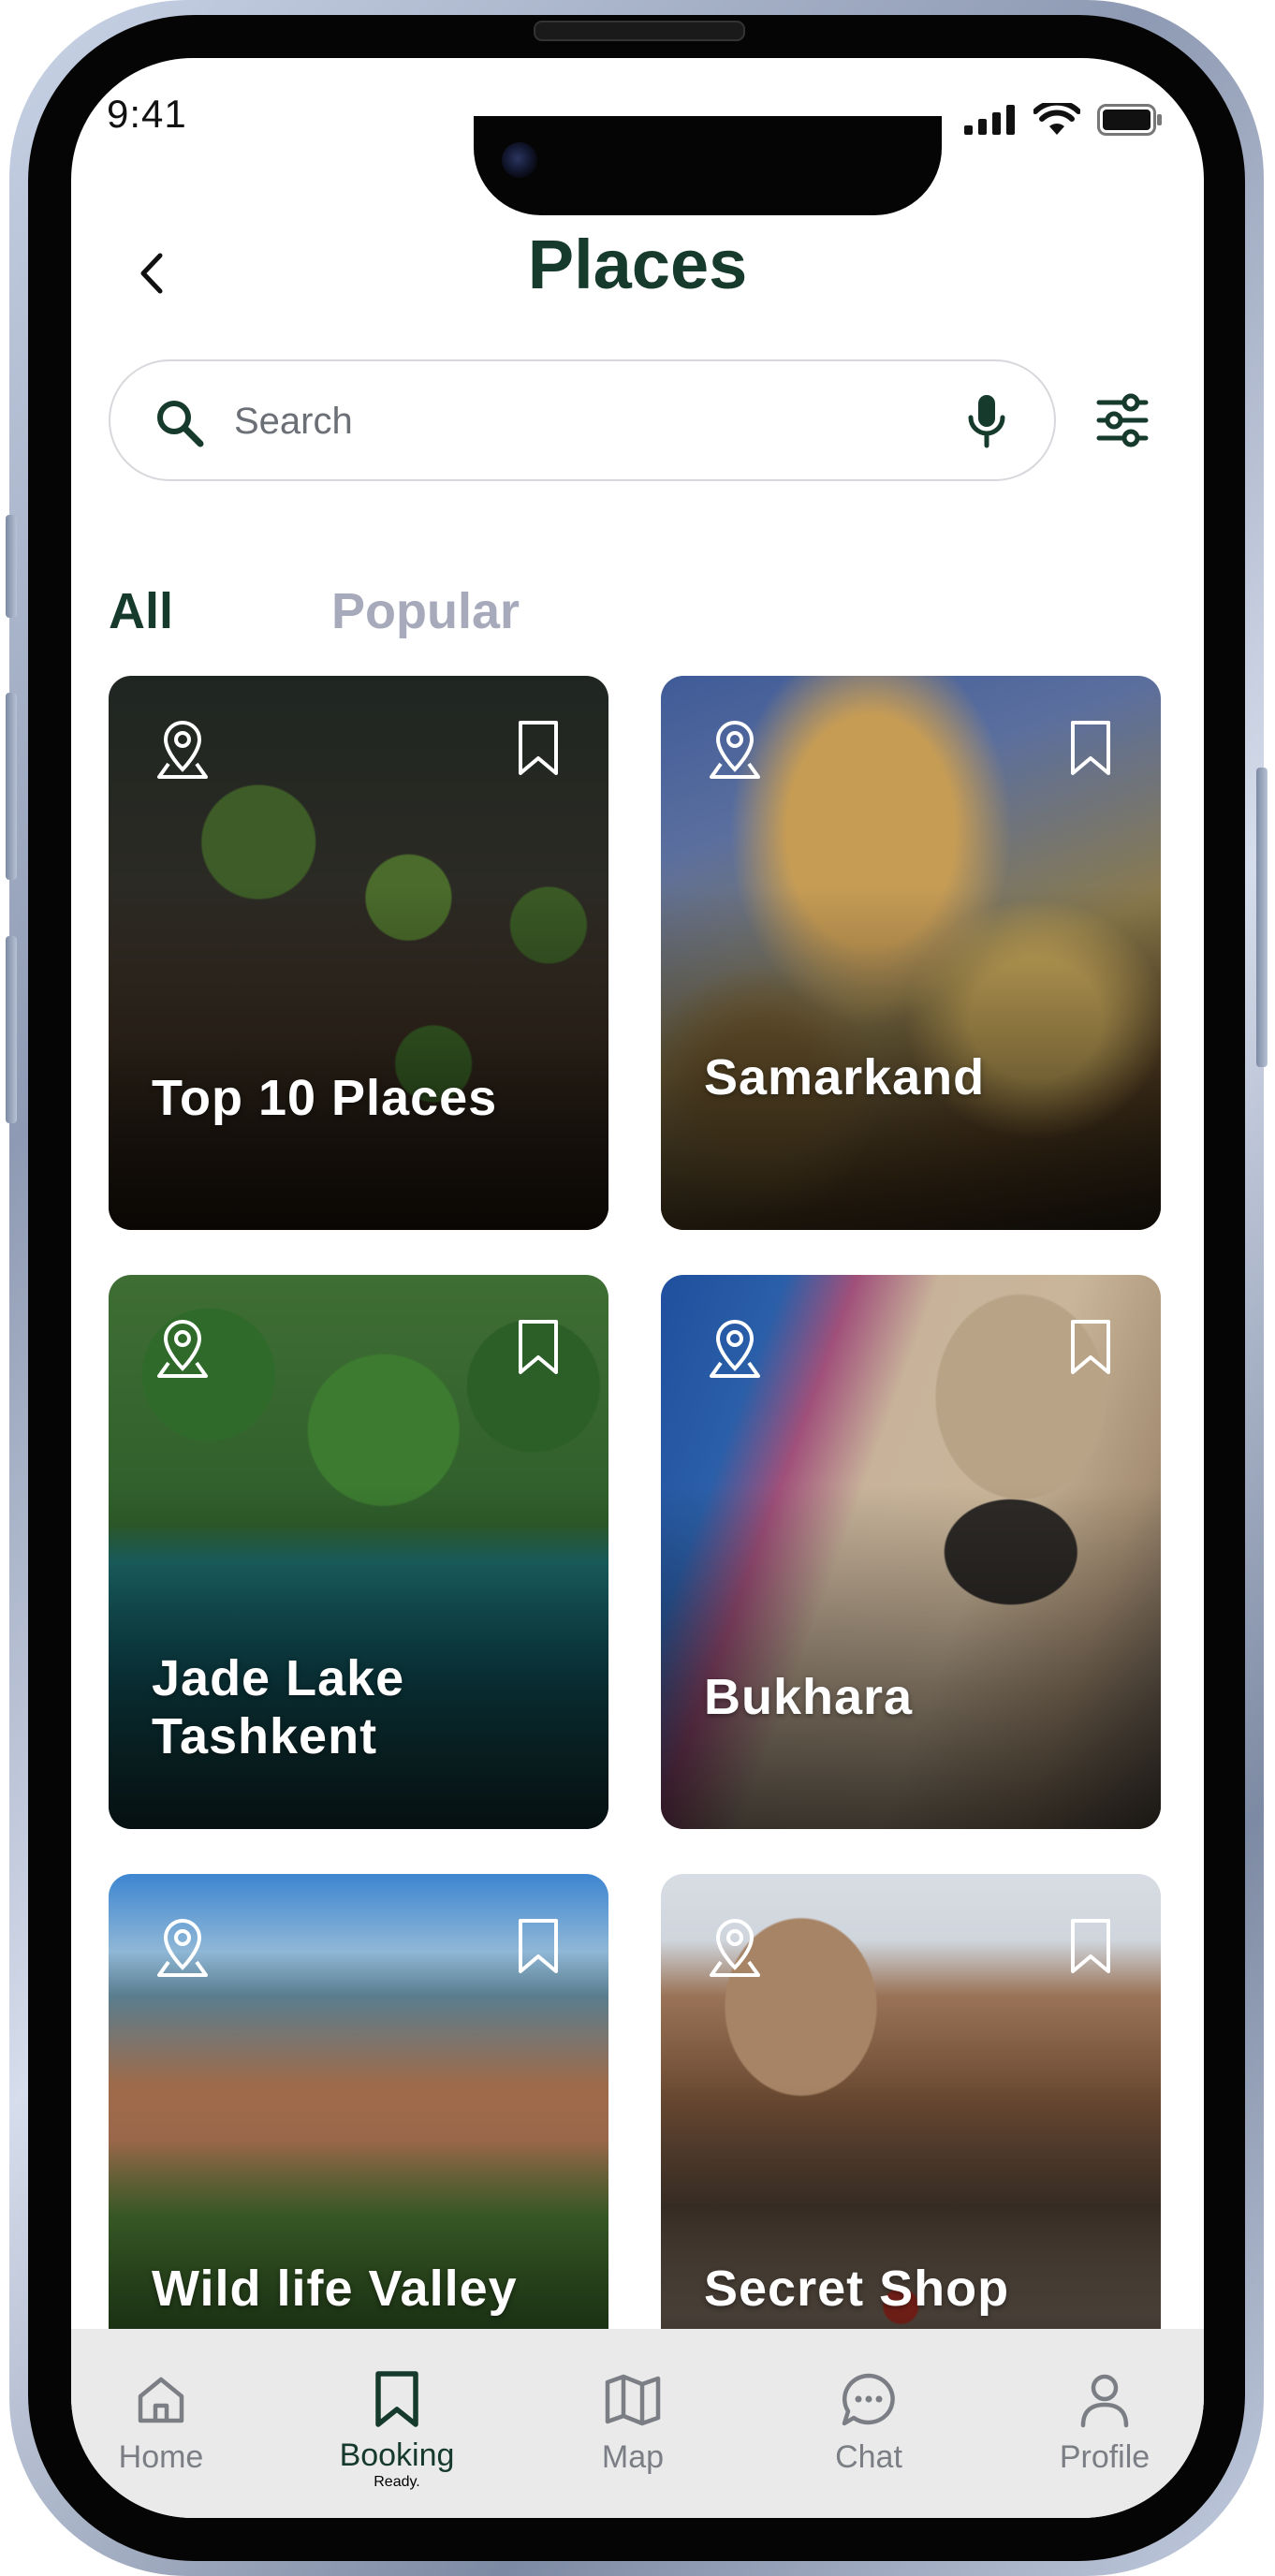 The height and width of the screenshot is (2576, 1275). I want to click on earpiece-speaker, so click(639, 31).